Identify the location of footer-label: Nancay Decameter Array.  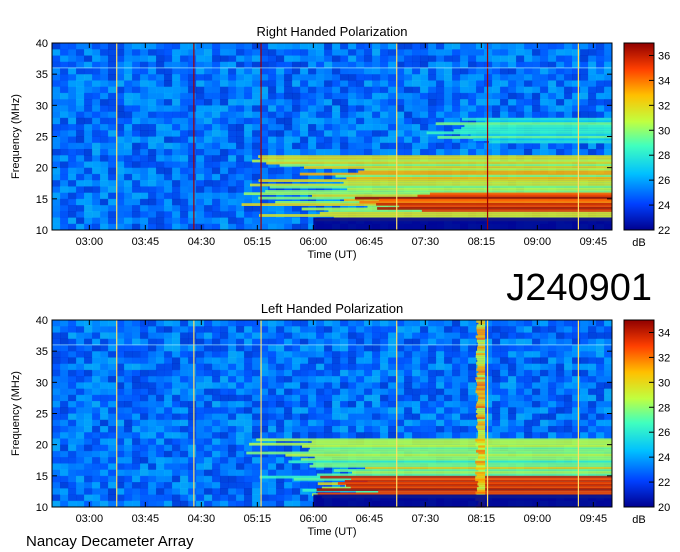
(110, 541).